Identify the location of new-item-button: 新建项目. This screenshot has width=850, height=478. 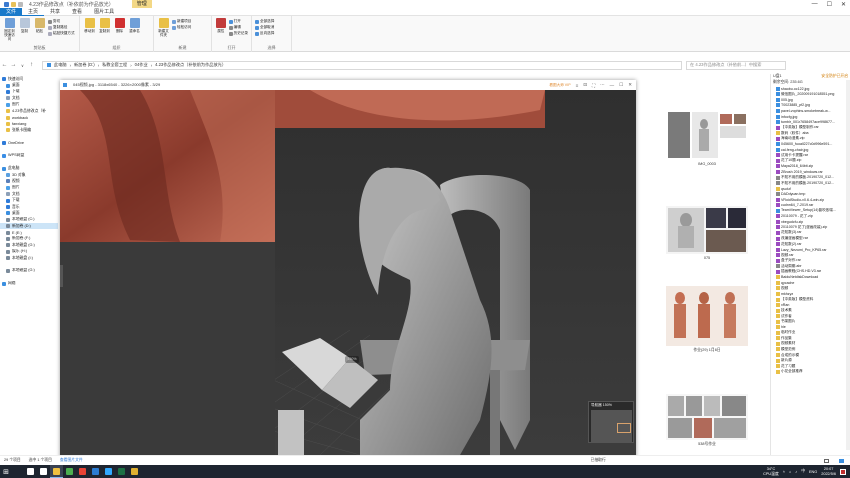
(181, 21).